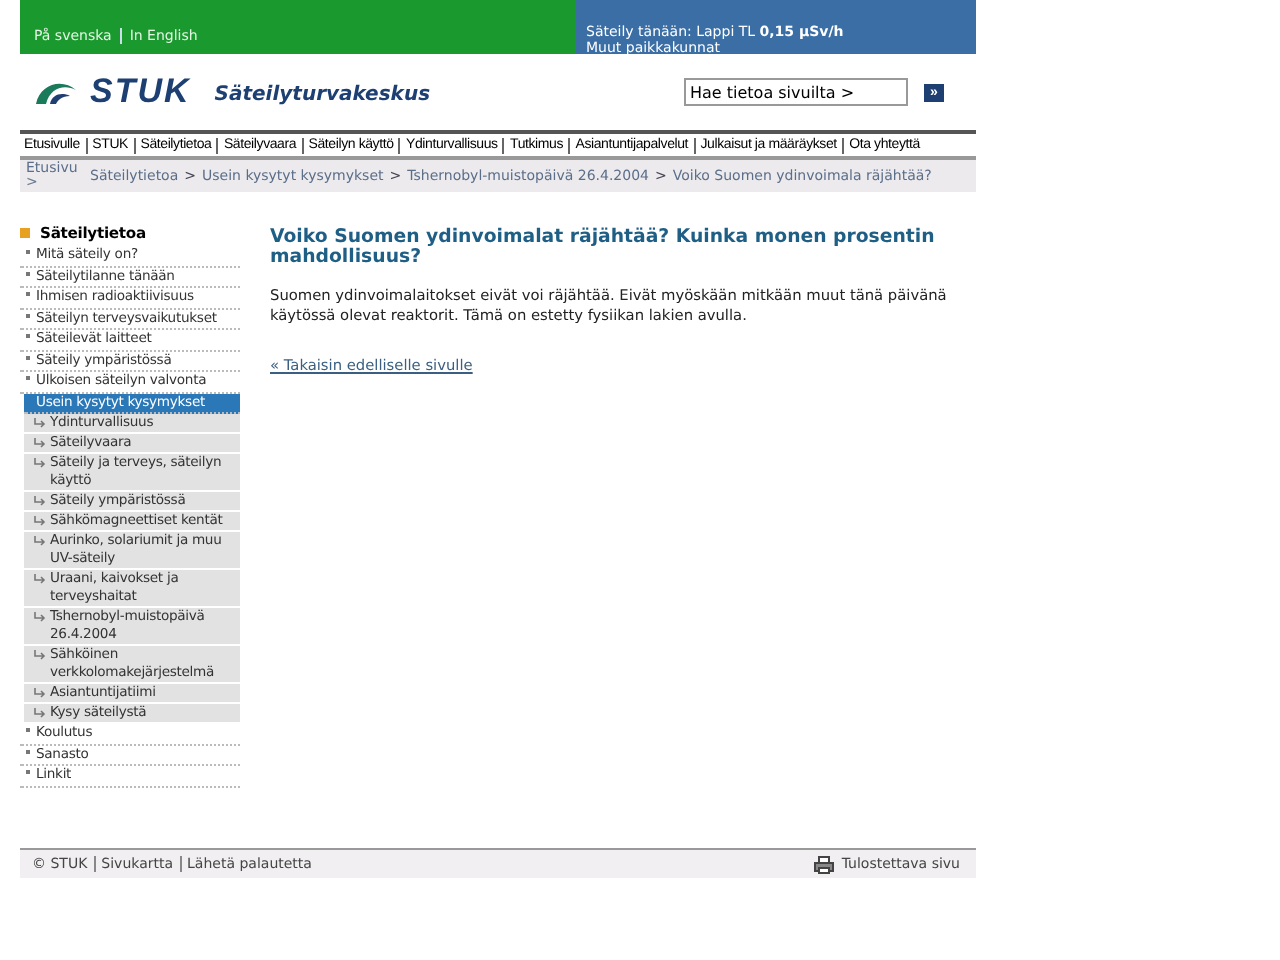 The height and width of the screenshot is (960, 1280). What do you see at coordinates (823, 864) in the screenshot?
I see `printer-icon` at bounding box center [823, 864].